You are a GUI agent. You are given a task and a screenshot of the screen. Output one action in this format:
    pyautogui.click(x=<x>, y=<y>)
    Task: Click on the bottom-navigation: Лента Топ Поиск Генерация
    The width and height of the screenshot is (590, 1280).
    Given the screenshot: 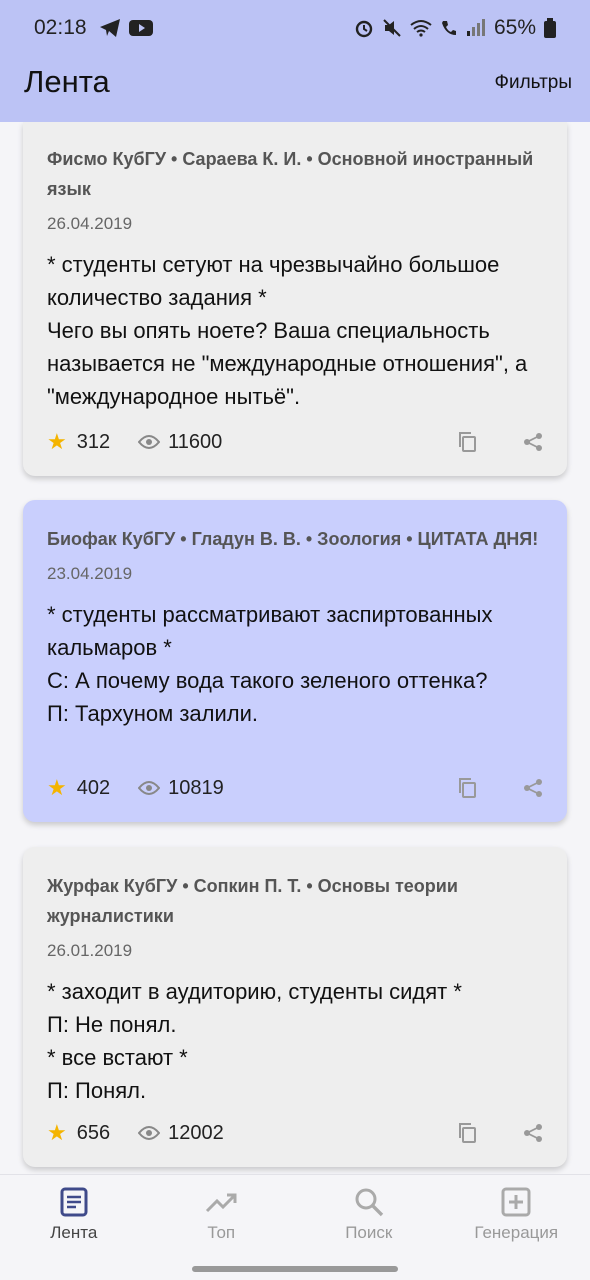 What is the action you would take?
    pyautogui.click(x=295, y=1227)
    